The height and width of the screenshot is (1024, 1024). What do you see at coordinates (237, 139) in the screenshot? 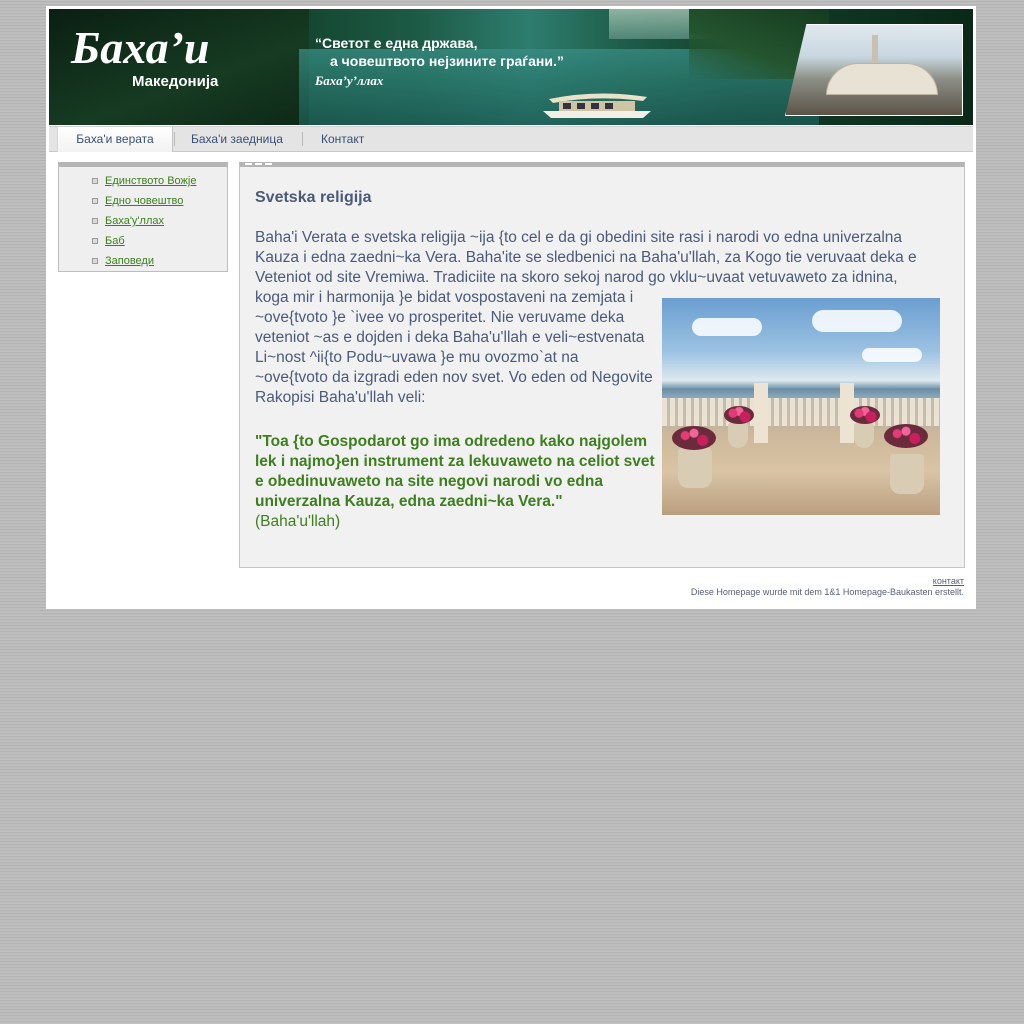
I see `tab-bahai-community: Баха'и заедница` at bounding box center [237, 139].